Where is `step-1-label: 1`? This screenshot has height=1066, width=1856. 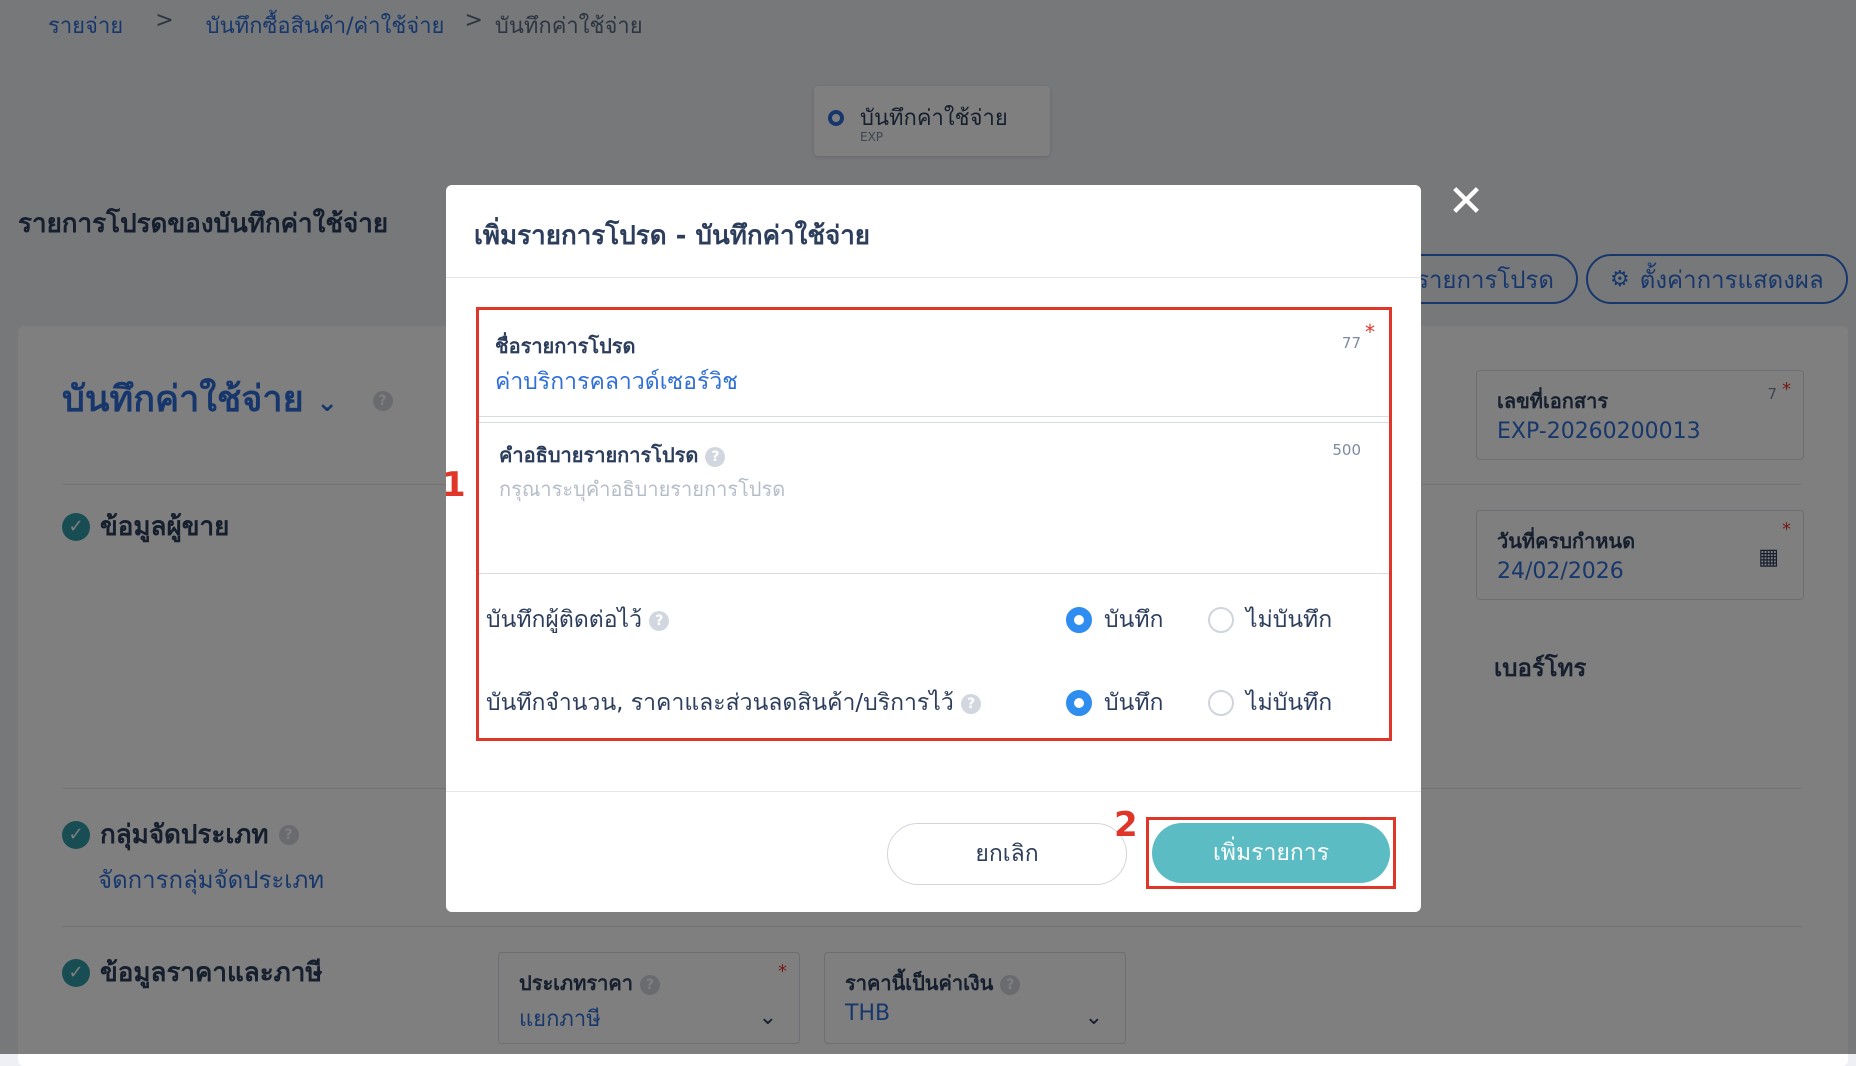 step-1-label: 1 is located at coordinates (454, 485).